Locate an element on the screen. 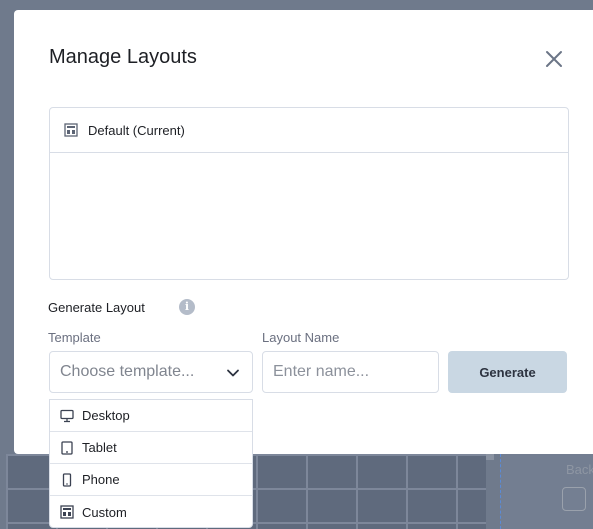 This screenshot has height=529, width=593. close-icon is located at coordinates (554, 59).